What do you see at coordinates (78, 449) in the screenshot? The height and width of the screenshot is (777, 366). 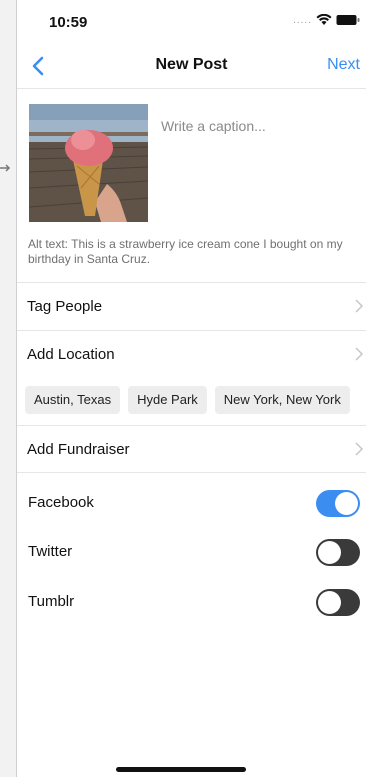 I see `add-fundraiser-label: Add Fundraiser` at bounding box center [78, 449].